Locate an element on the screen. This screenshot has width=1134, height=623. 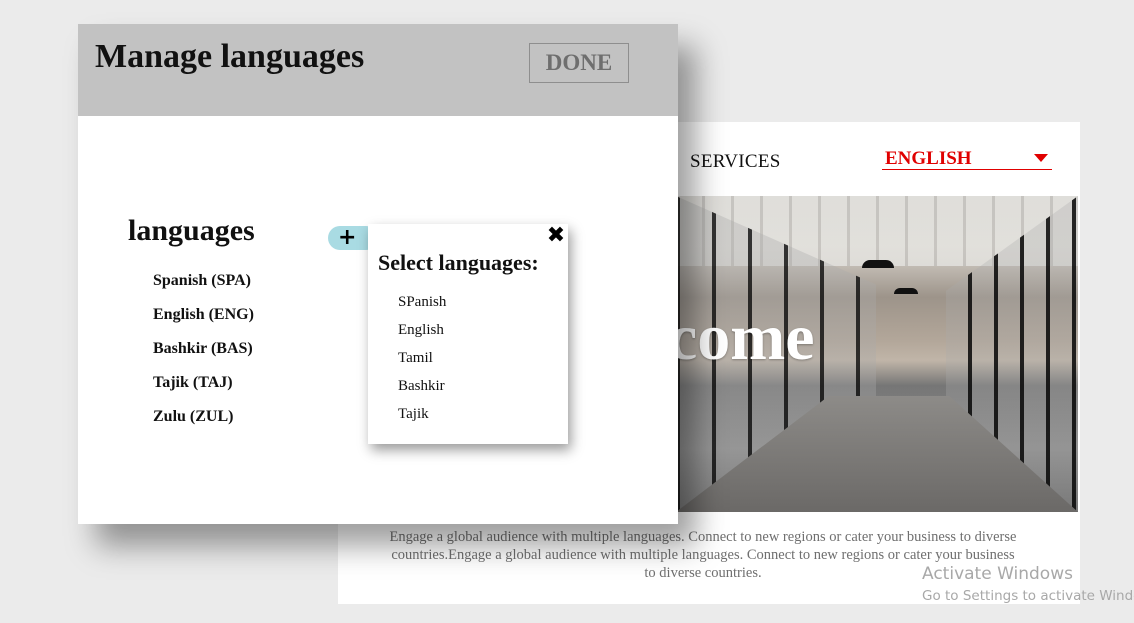
plus-icon: + is located at coordinates (347, 237).